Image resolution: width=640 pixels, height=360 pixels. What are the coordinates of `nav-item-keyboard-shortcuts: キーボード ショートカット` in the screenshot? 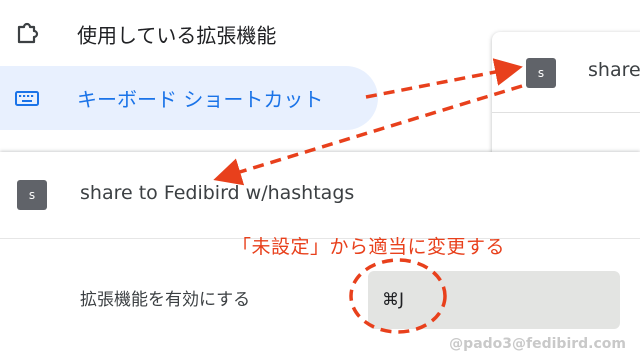 It's located at (189, 98).